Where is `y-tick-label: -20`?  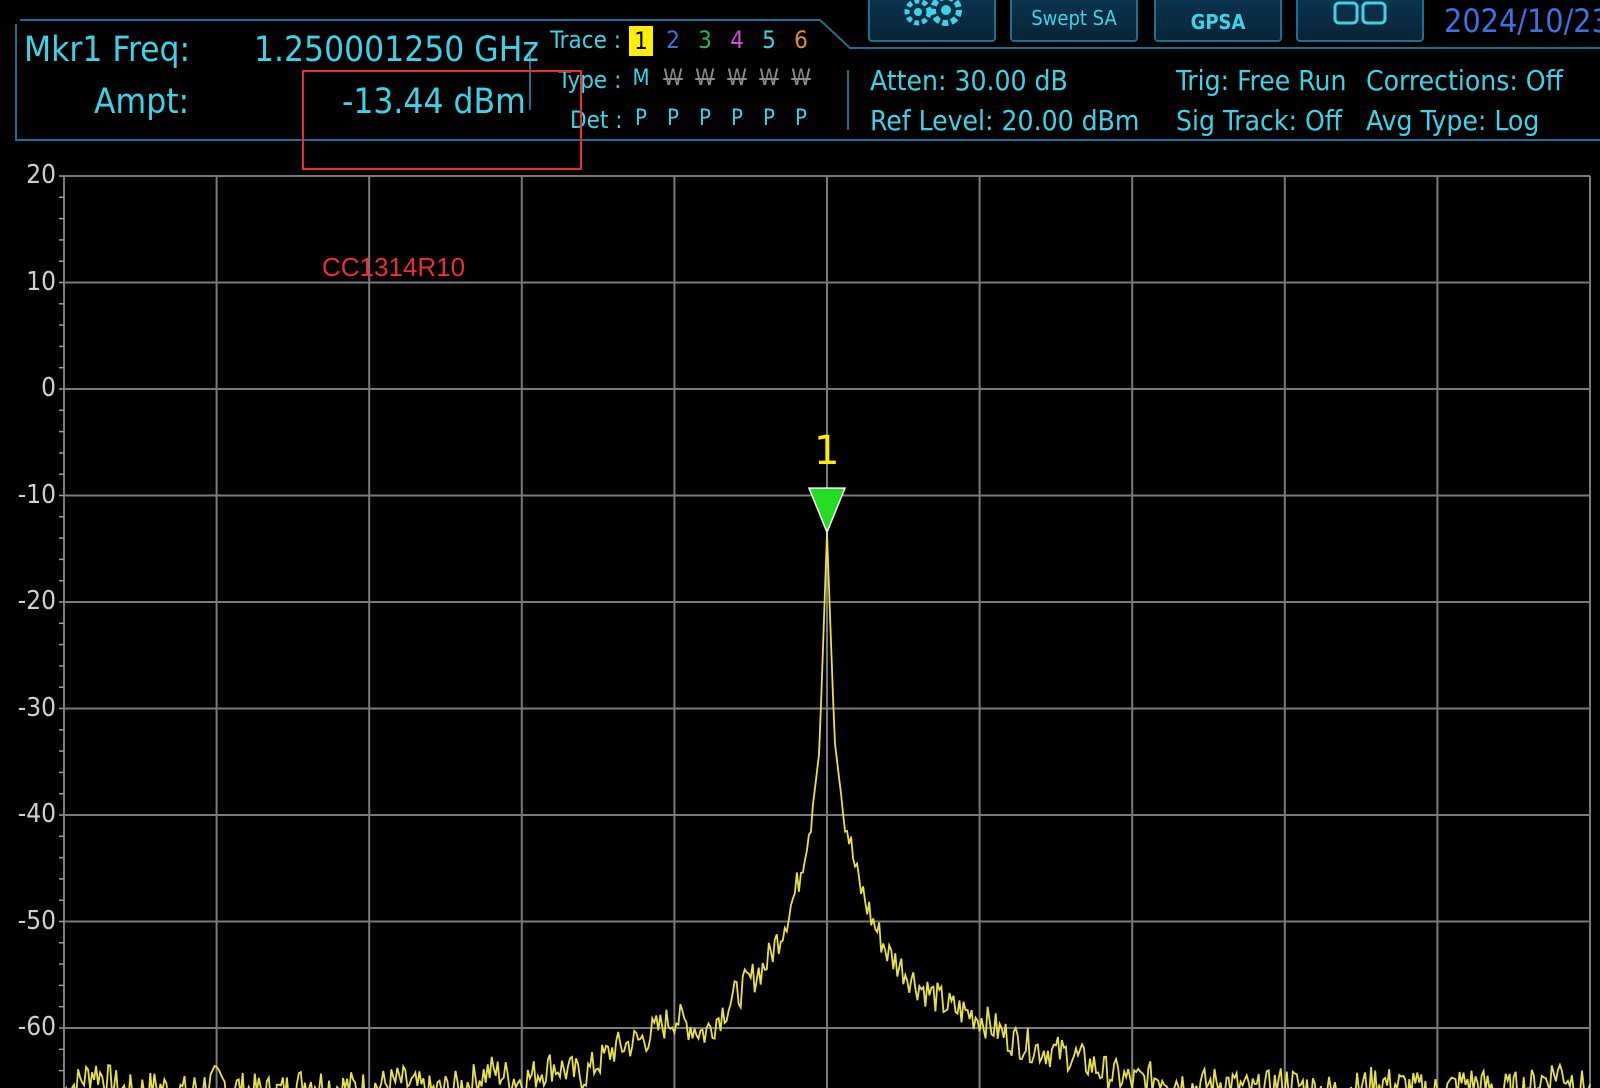
y-tick-label: -20 is located at coordinates (36, 601).